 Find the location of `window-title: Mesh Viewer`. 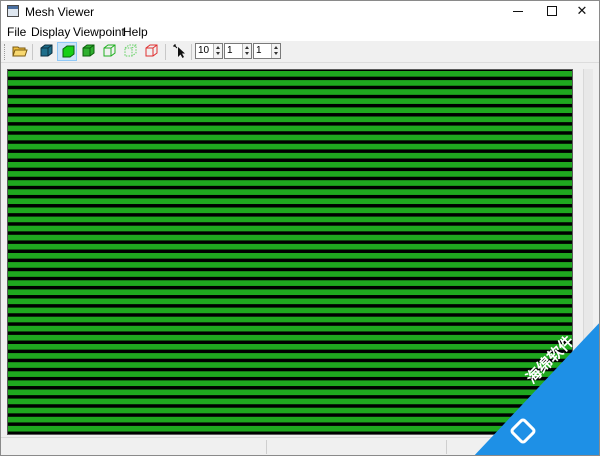

window-title: Mesh Viewer is located at coordinates (60, 12).